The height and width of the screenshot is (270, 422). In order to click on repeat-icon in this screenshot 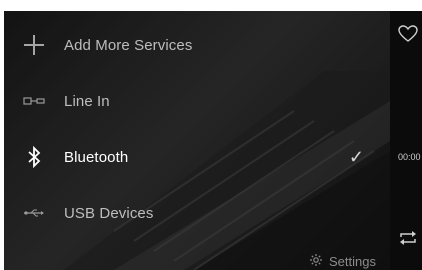, I will do `click(408, 240)`.